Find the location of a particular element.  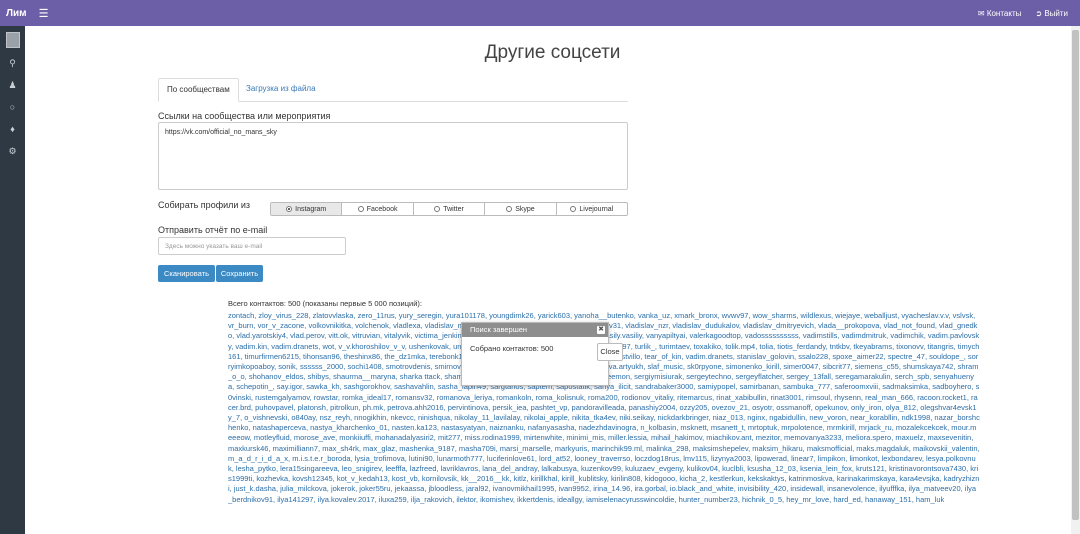

radio-label: Twitter is located at coordinates (453, 209).